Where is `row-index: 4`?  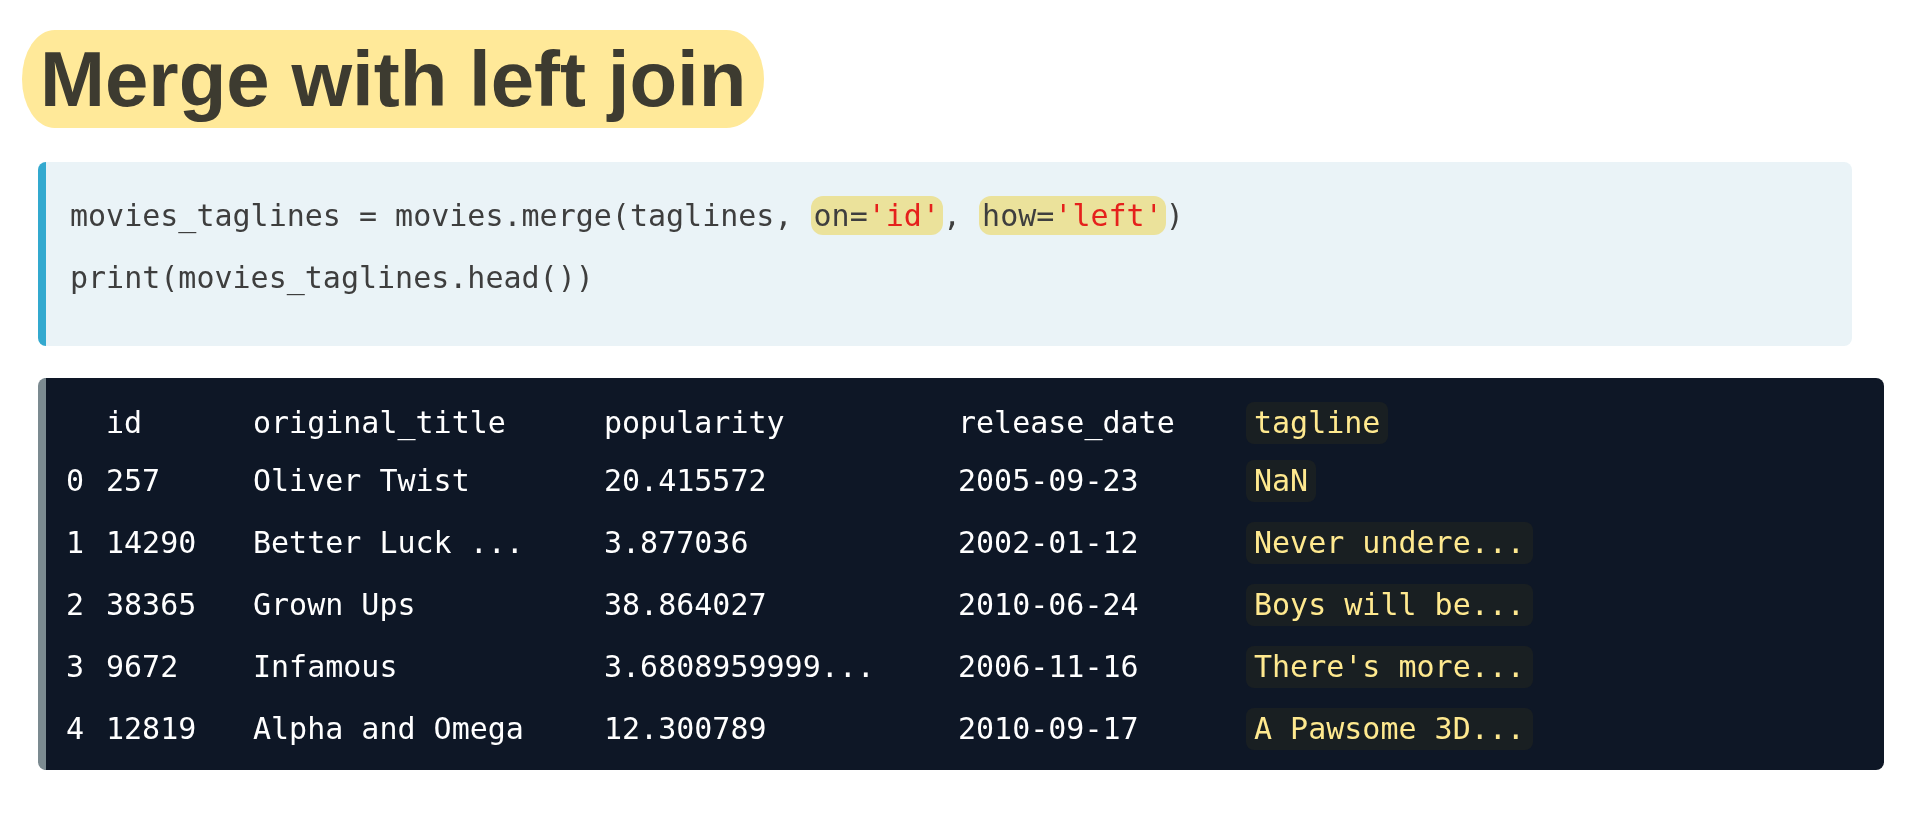 row-index: 4 is located at coordinates (76, 729).